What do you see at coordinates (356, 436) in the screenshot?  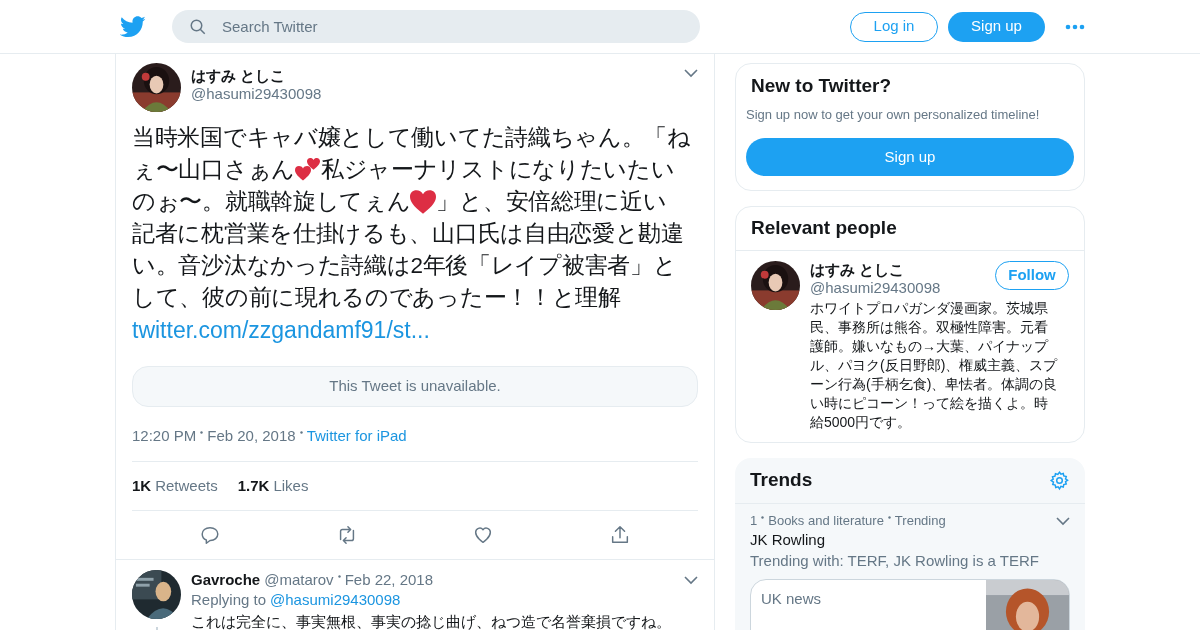 I see `source-link: Twitter for iPad` at bounding box center [356, 436].